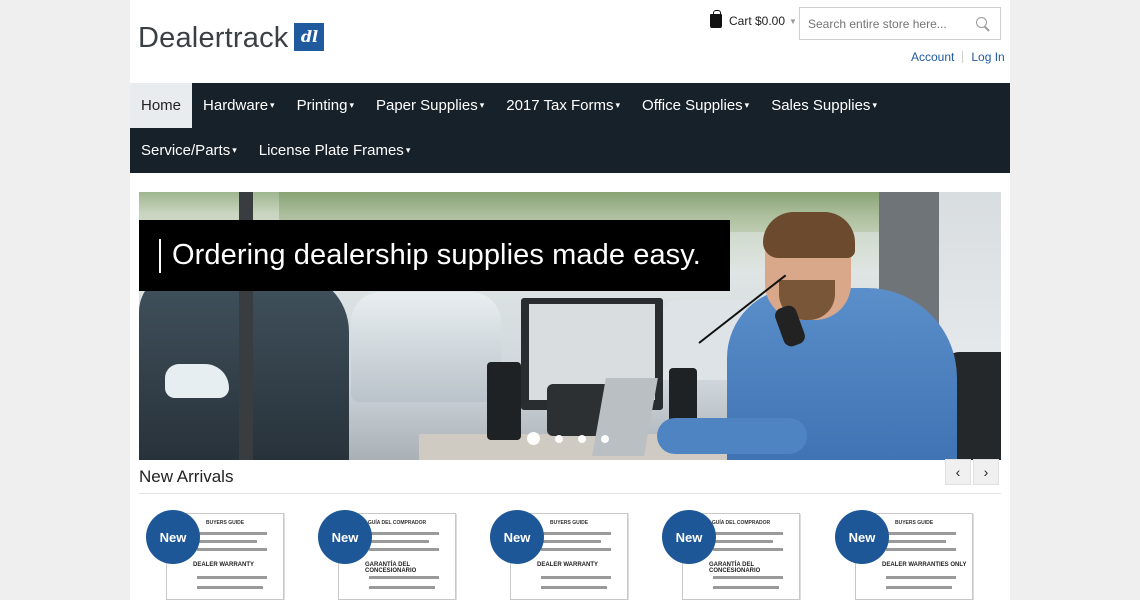 The height and width of the screenshot is (600, 1140). Describe the element at coordinates (809, 235) in the screenshot. I see `hero-photo-man-hair` at that location.